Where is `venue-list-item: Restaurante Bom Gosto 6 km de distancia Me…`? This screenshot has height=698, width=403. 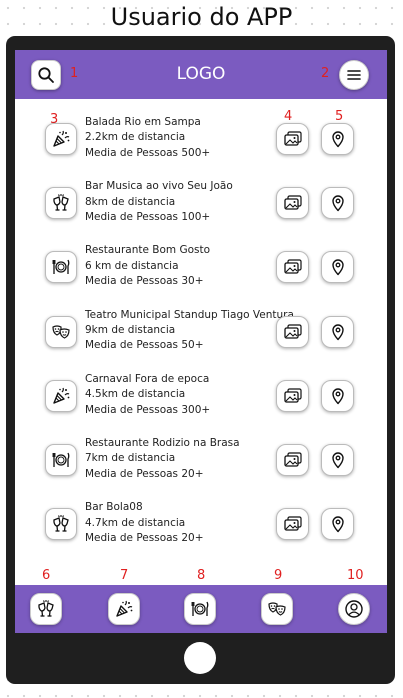
venue-list-item: Restaurante Bom Gosto 6 km de distancia Me… is located at coordinates (201, 267).